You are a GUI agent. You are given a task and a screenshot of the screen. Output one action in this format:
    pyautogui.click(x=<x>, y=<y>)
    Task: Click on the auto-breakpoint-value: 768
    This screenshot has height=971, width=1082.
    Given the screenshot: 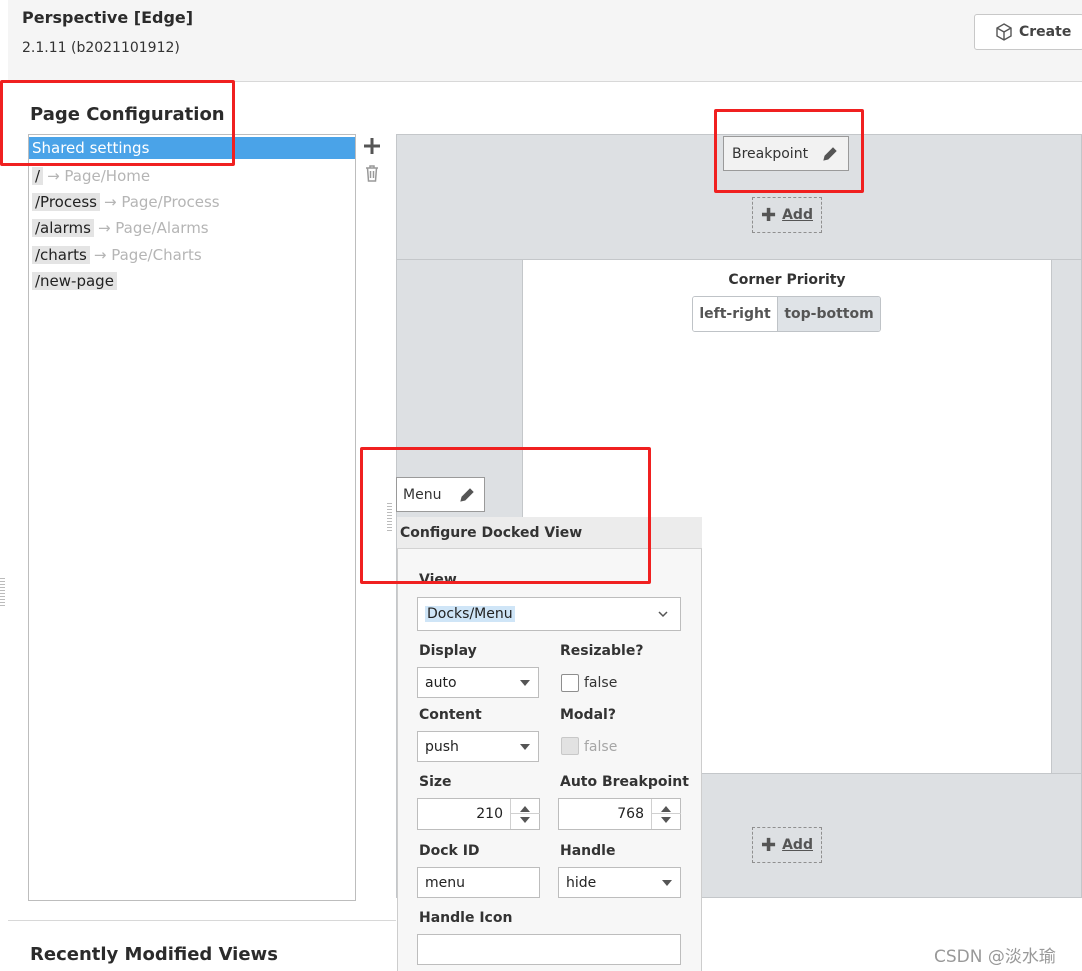 What is the action you would take?
    pyautogui.click(x=630, y=814)
    